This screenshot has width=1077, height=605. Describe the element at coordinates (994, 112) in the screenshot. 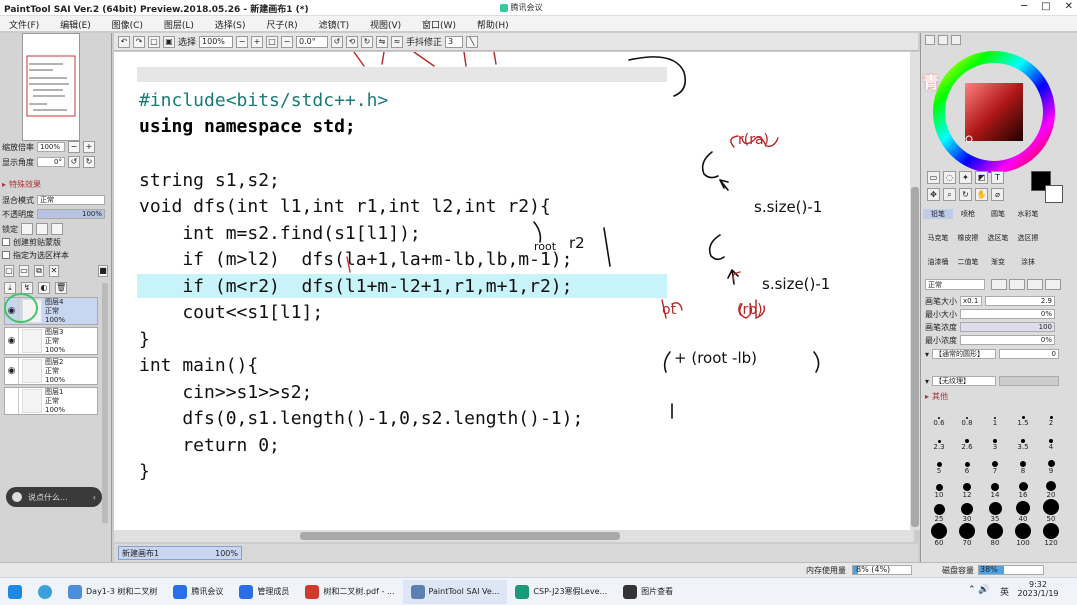

I see `color-wheel` at that location.